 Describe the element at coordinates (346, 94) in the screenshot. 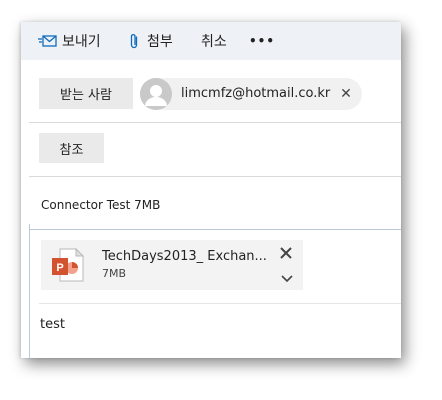

I see `remove-recipient-icon: ✕` at that location.